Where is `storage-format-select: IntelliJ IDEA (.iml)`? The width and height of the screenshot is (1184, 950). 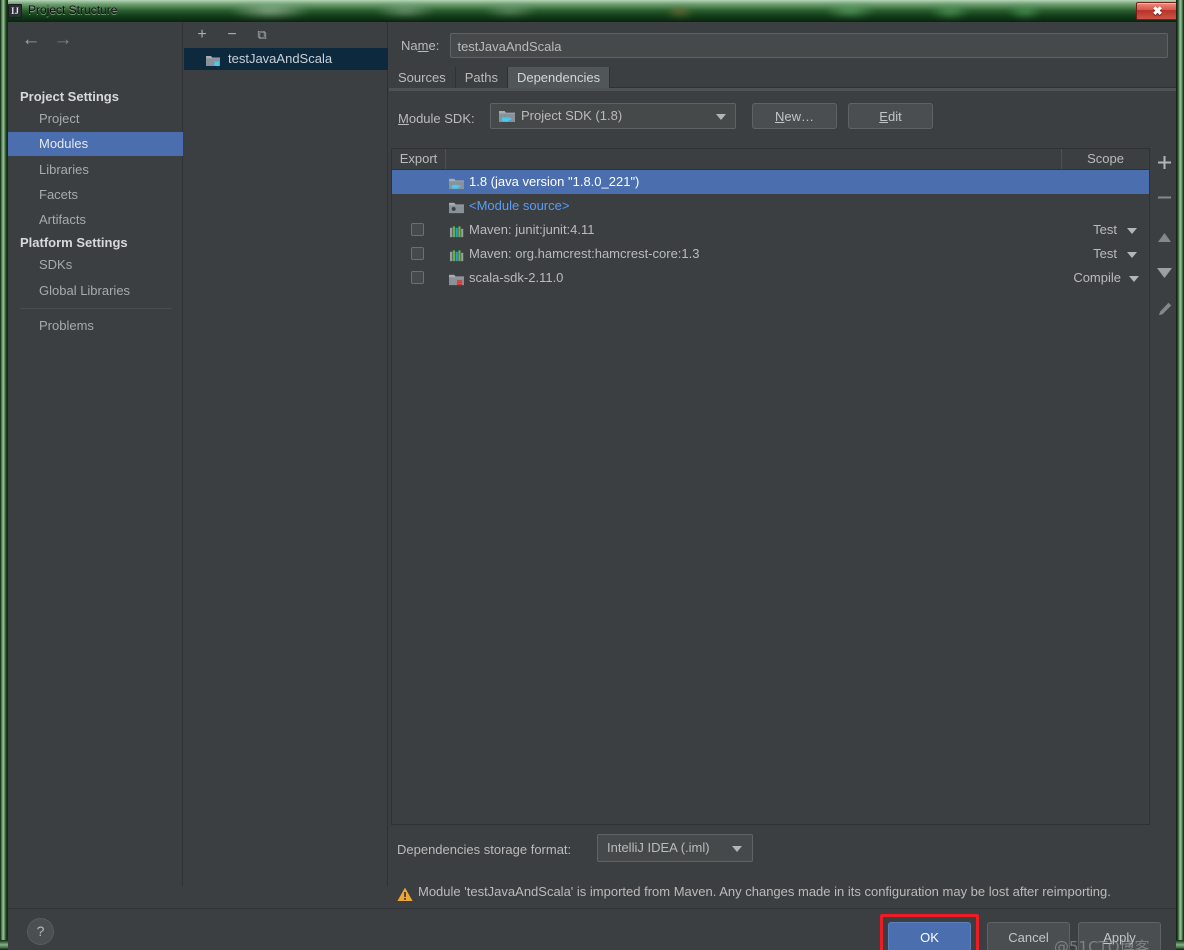
storage-format-select: IntelliJ IDEA (.iml) is located at coordinates (675, 848).